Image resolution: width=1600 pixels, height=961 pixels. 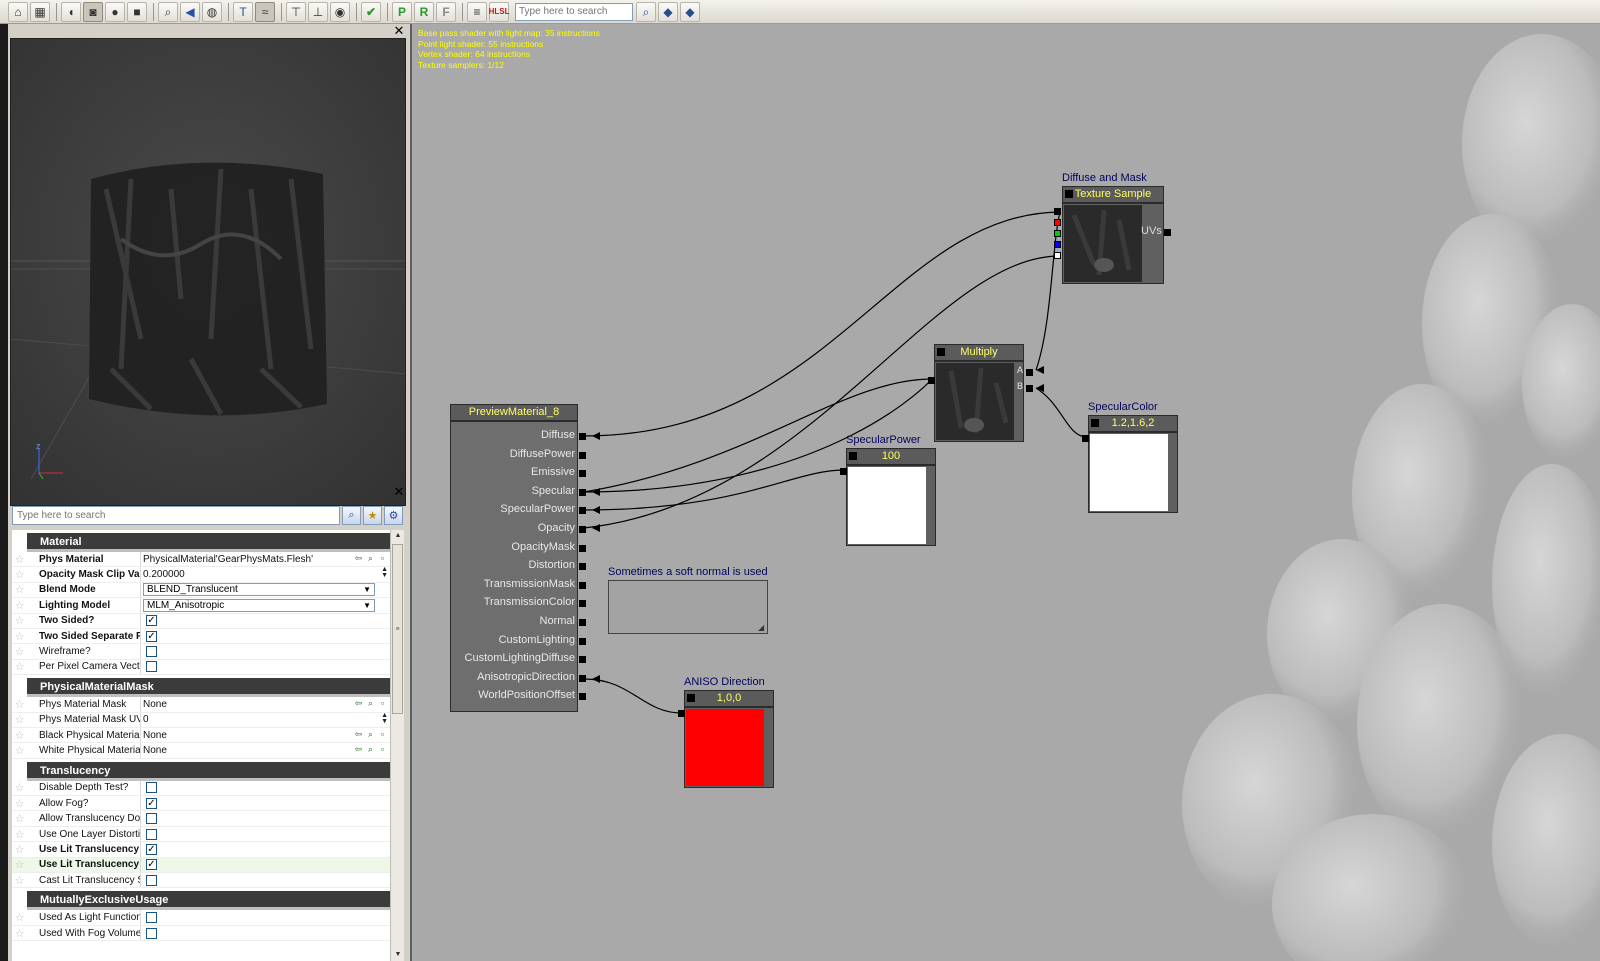 I want to click on node-title: 1,0,0, so click(x=729, y=698).